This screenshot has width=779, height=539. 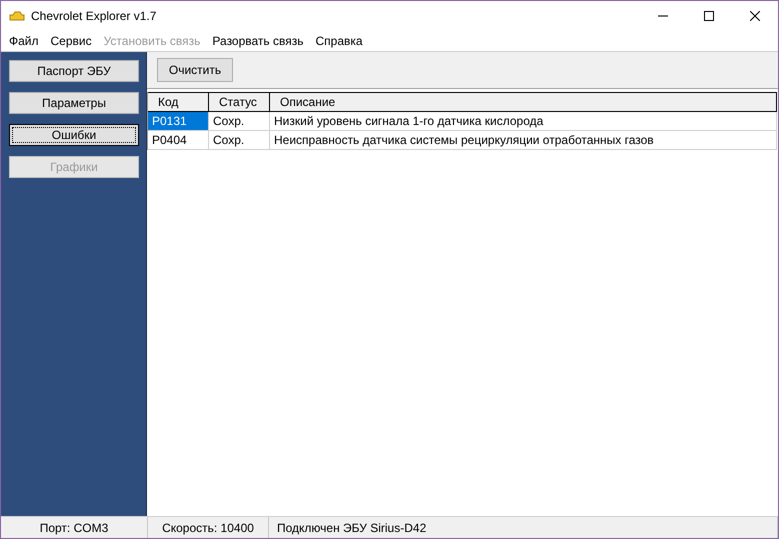 What do you see at coordinates (71, 41) in the screenshot?
I see `menu-item: Сервис` at bounding box center [71, 41].